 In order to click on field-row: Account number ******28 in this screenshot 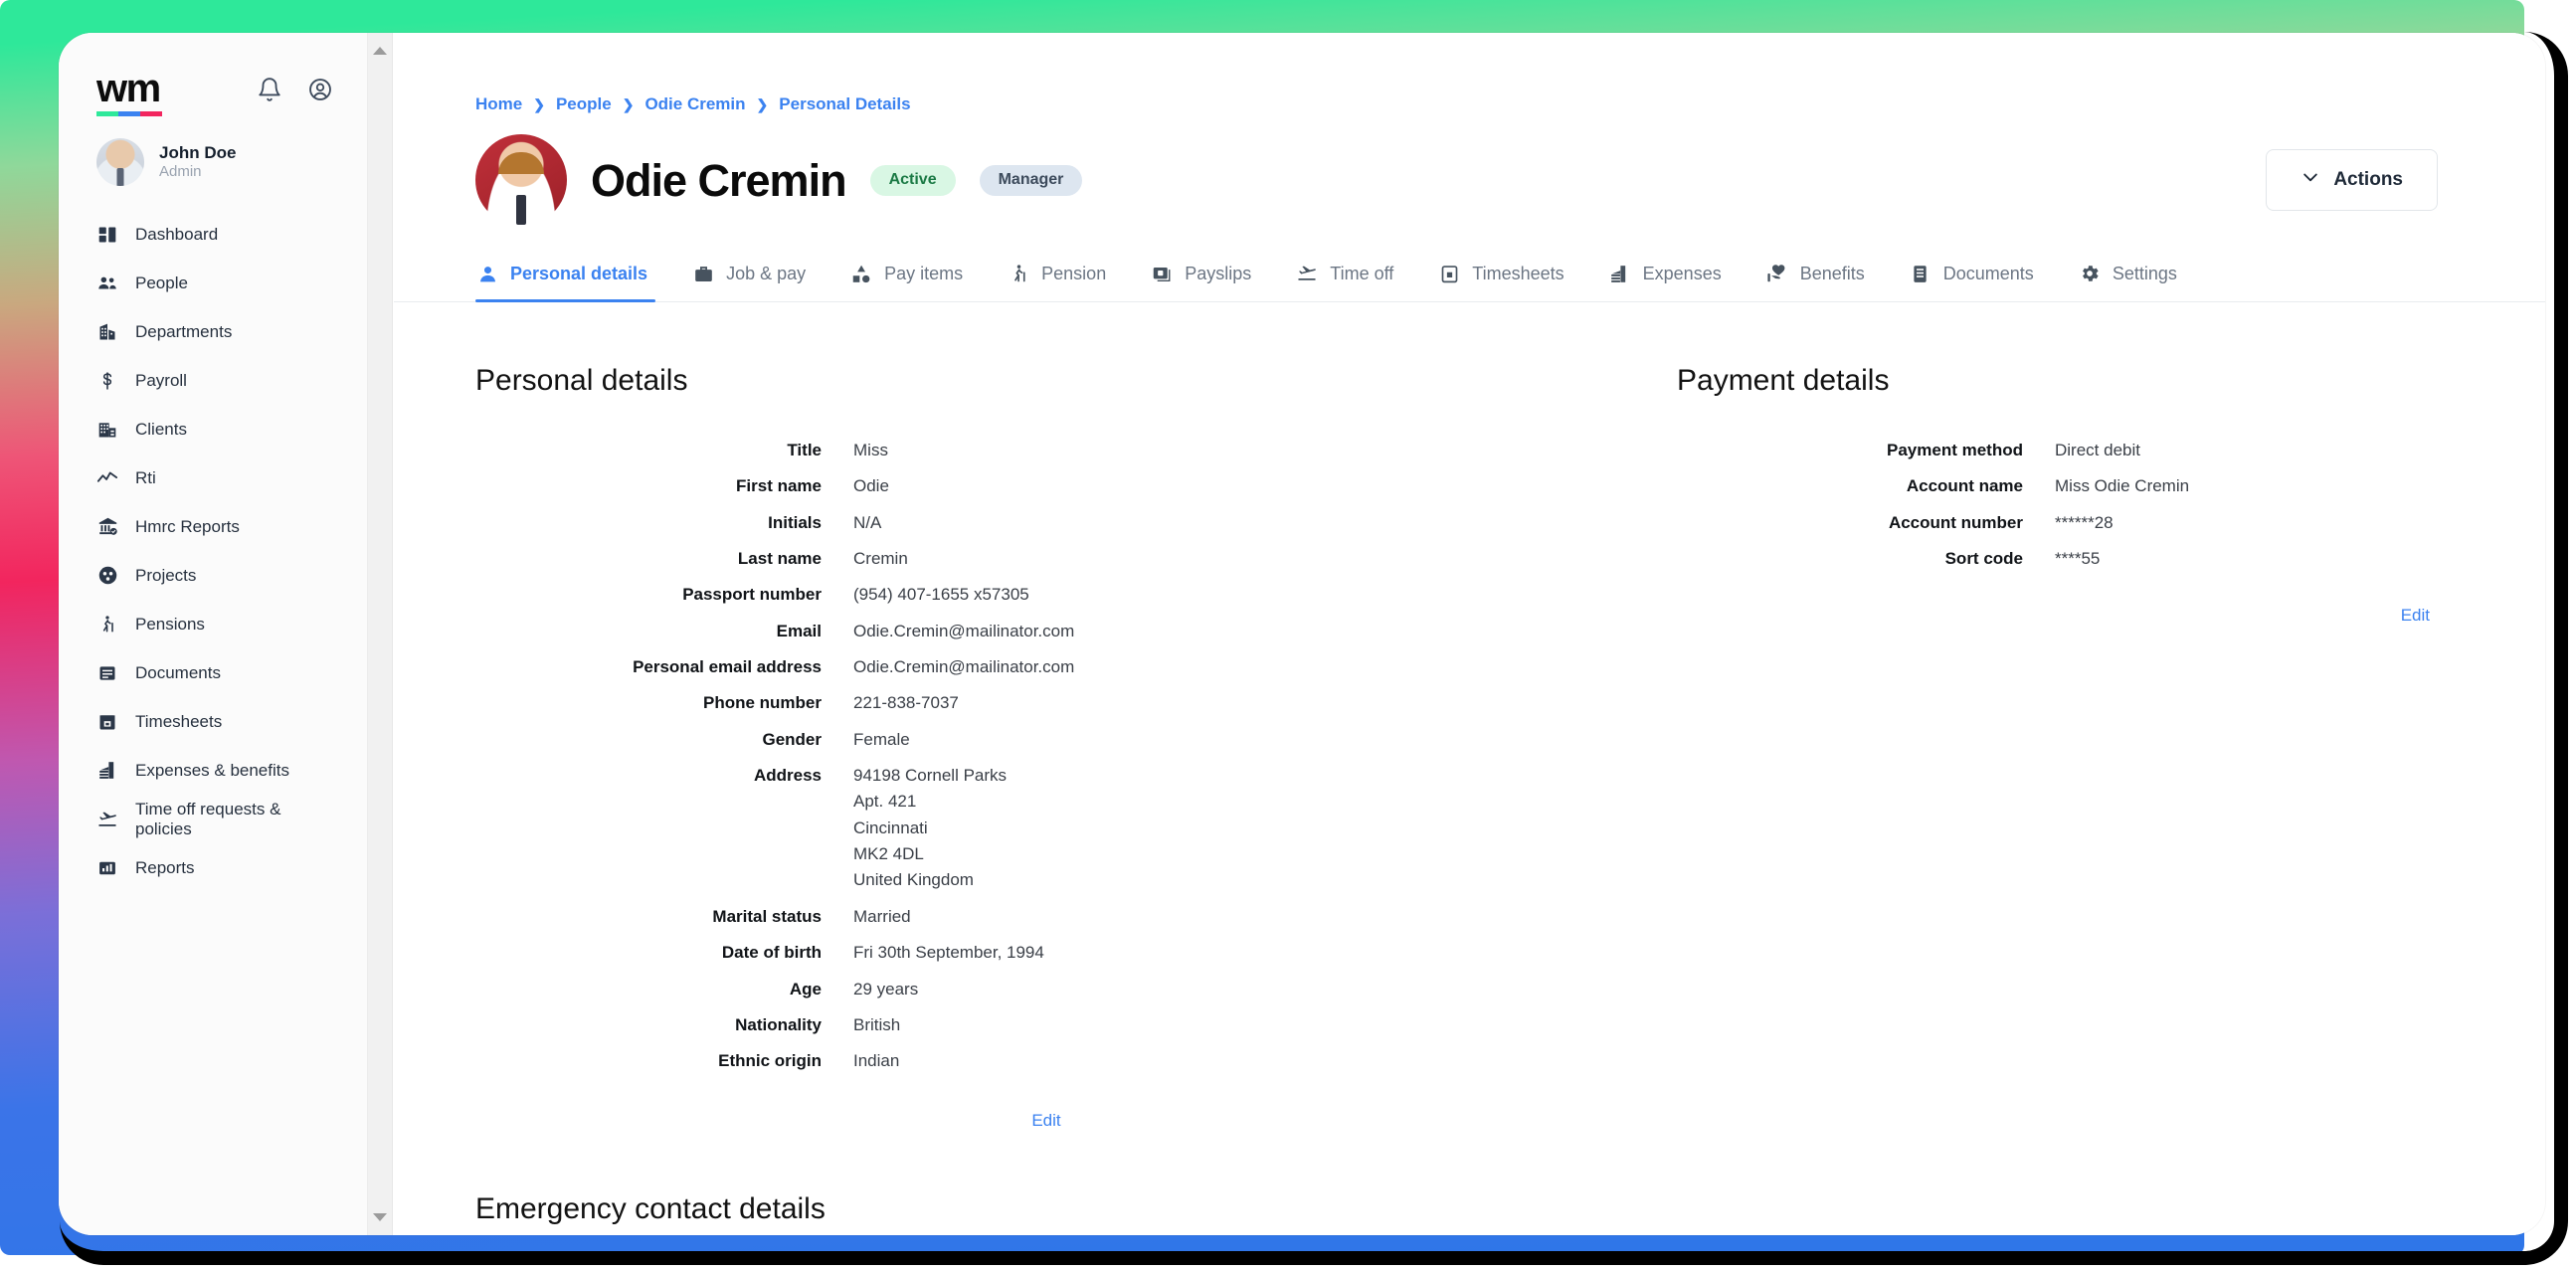, I will do `click(2081, 523)`.